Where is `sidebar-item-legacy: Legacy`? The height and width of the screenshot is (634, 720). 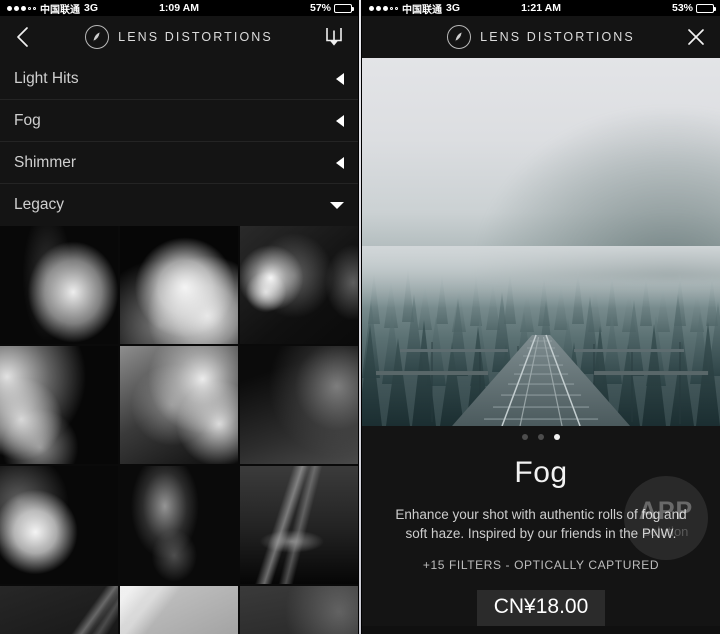 sidebar-item-legacy: Legacy is located at coordinates (179, 205).